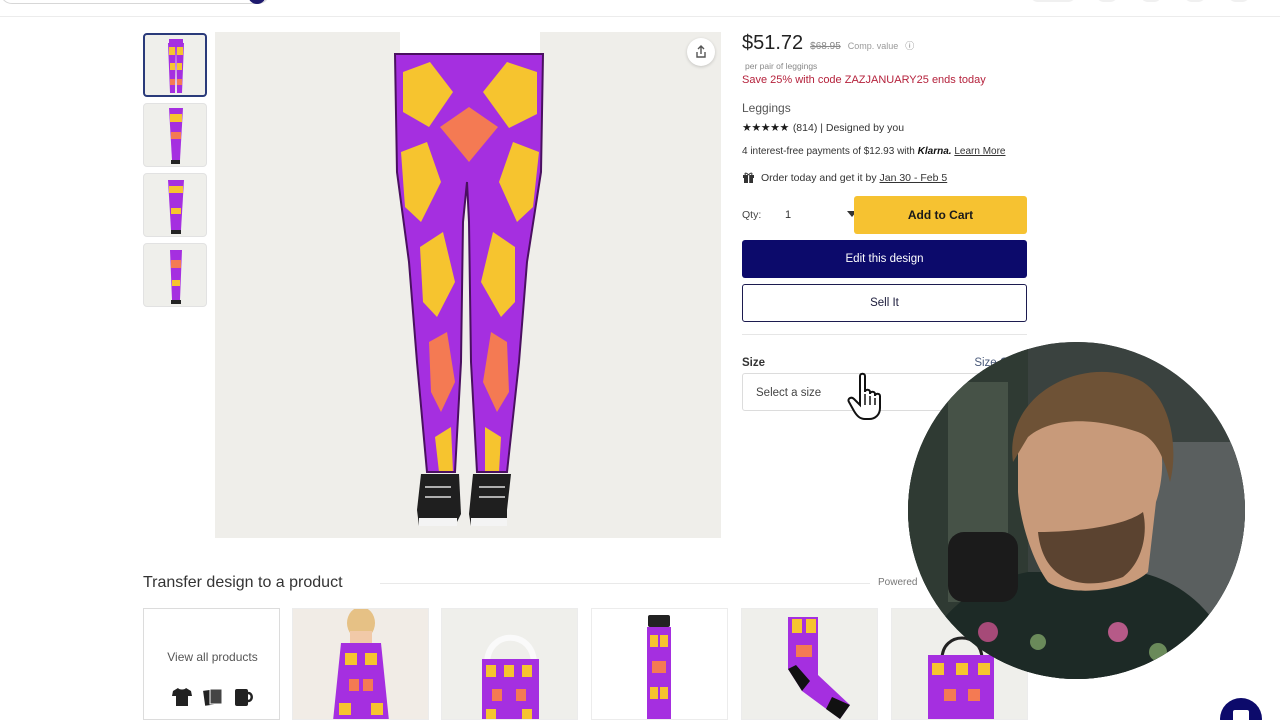 Image resolution: width=1280 pixels, height=720 pixels. Describe the element at coordinates (659, 664) in the screenshot. I see `product-card-tumbler` at that location.